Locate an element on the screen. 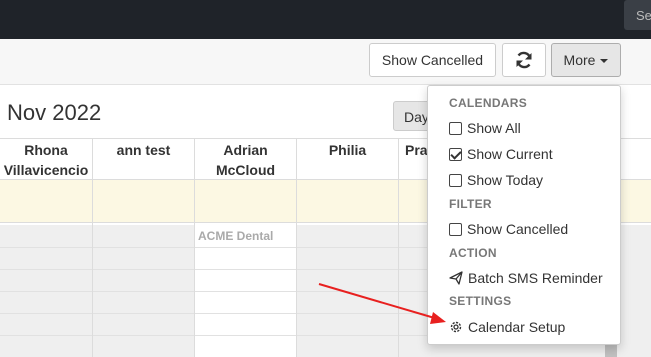 This screenshot has height=357, width=651. gear-icon is located at coordinates (456, 327).